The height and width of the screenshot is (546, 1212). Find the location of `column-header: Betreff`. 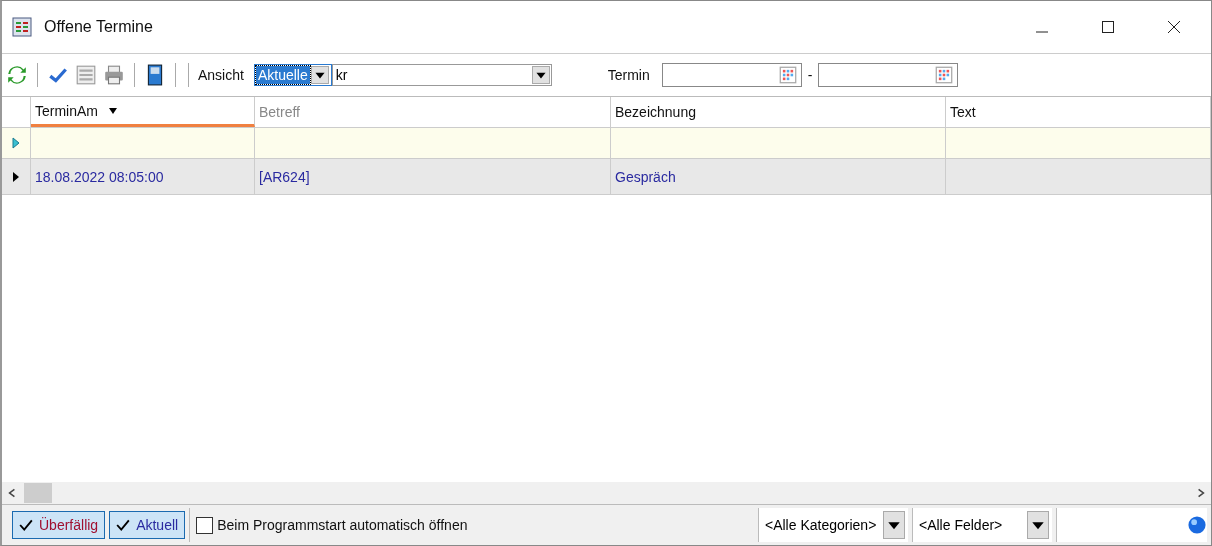

column-header: Betreff is located at coordinates (433, 112).